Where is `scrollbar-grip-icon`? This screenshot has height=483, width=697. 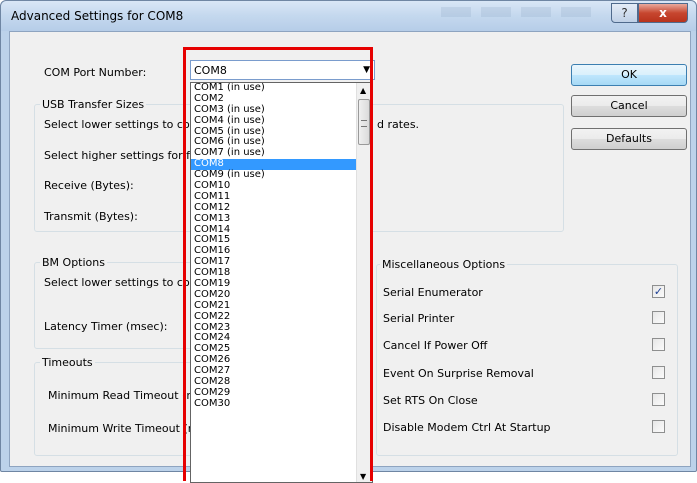 scrollbar-grip-icon is located at coordinates (364, 123).